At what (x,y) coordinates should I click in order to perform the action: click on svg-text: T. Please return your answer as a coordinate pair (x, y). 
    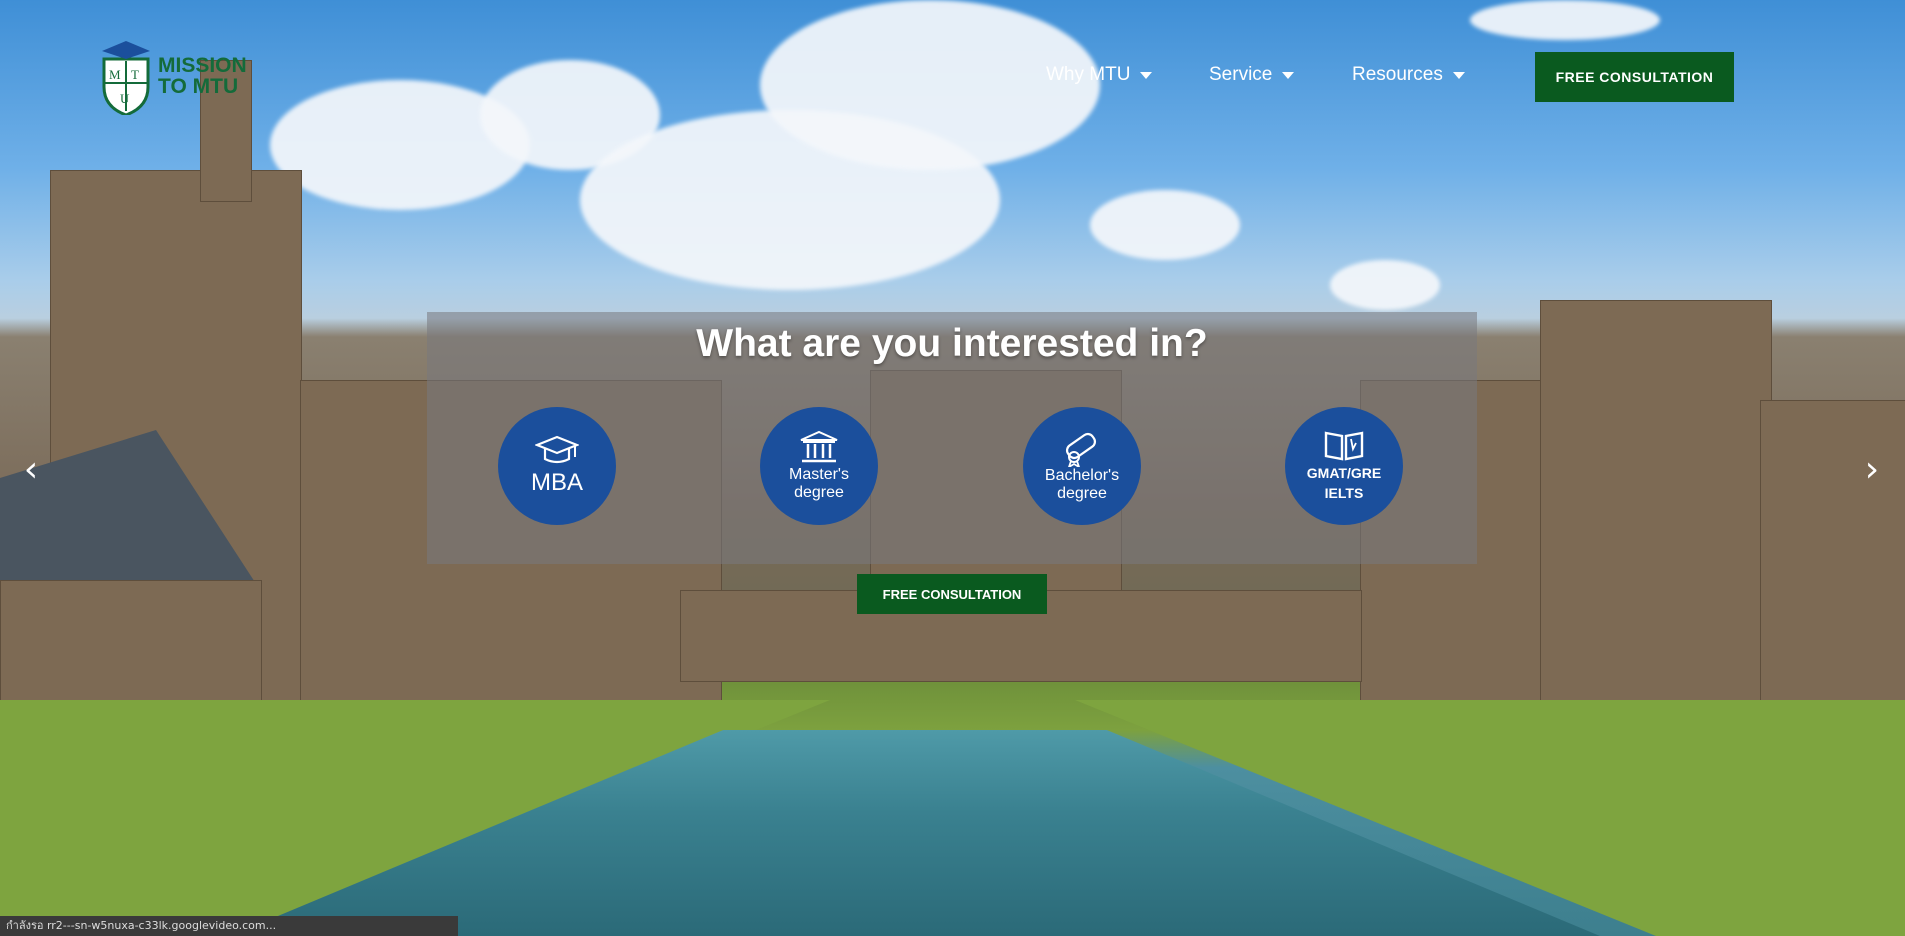
    Looking at the image, I should click on (135, 74).